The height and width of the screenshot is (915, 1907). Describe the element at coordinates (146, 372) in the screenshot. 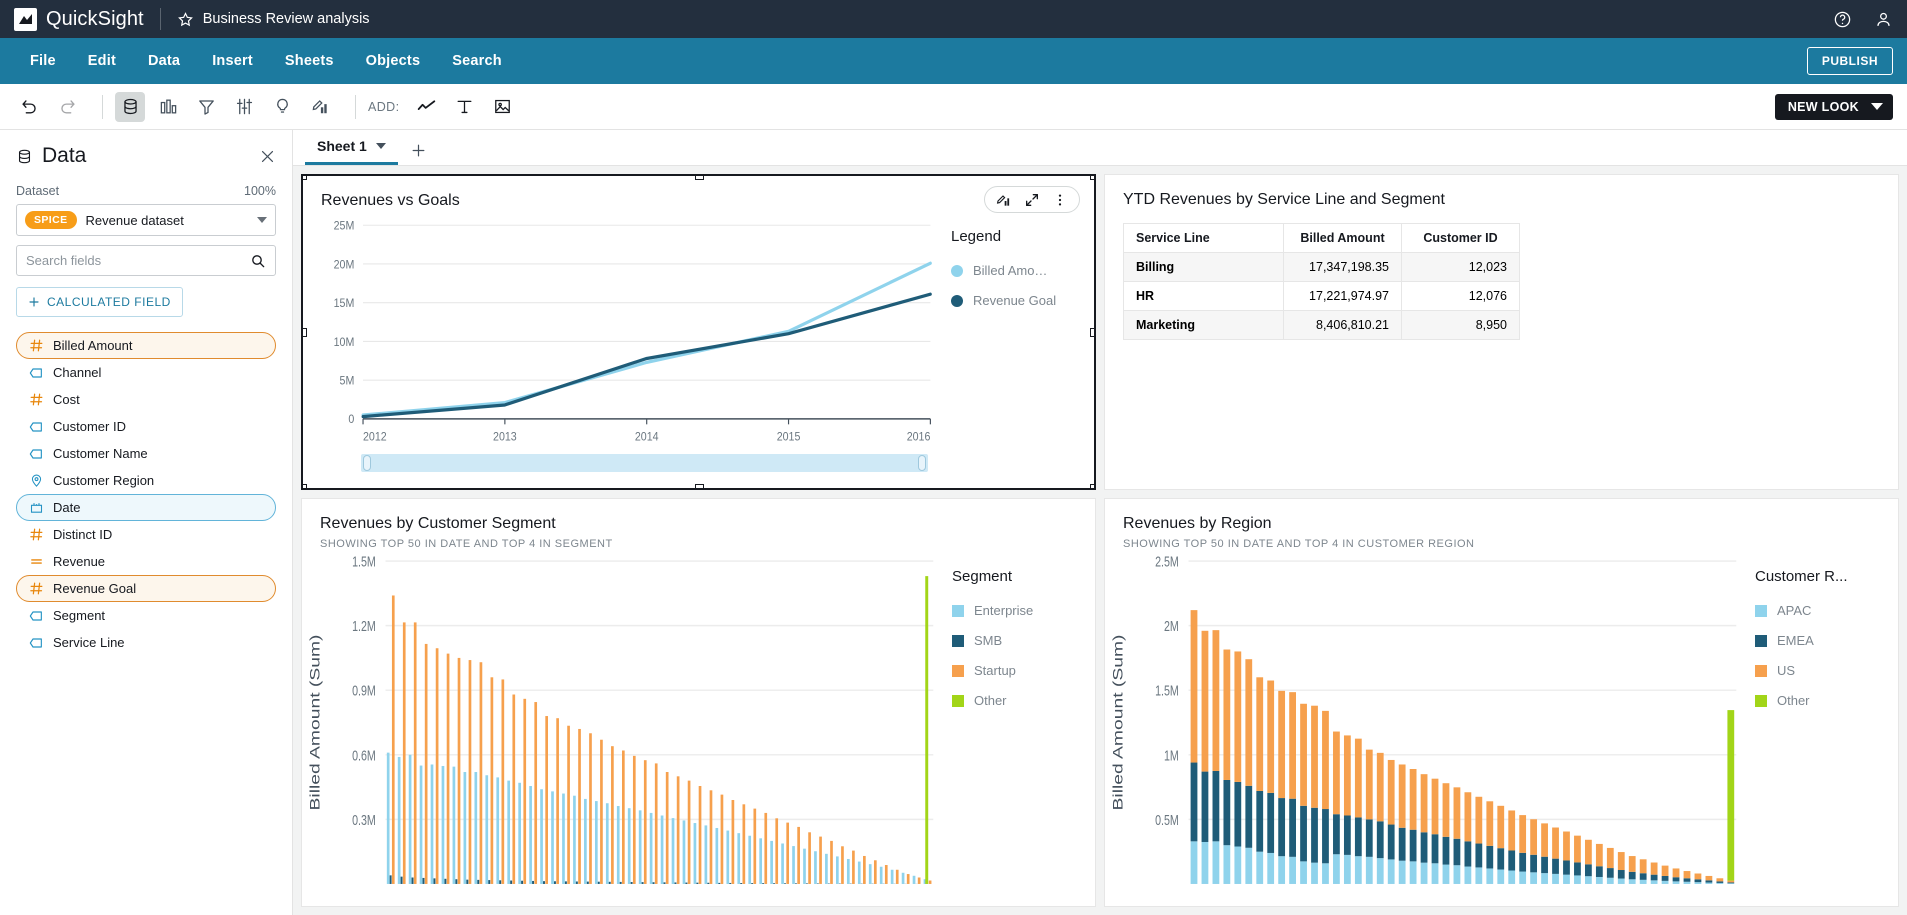

I see `field-channel: Channel` at that location.